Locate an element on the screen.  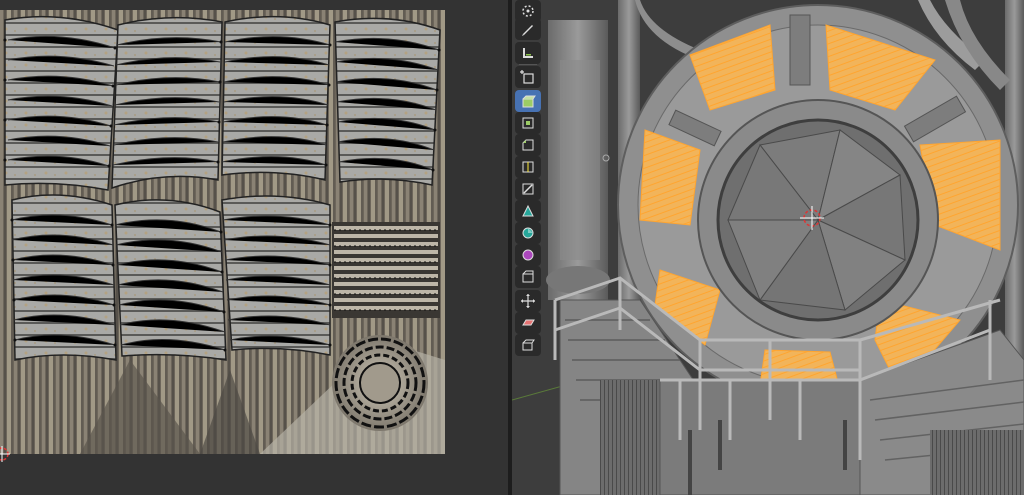
bevel-icon is located at coordinates (528, 145).